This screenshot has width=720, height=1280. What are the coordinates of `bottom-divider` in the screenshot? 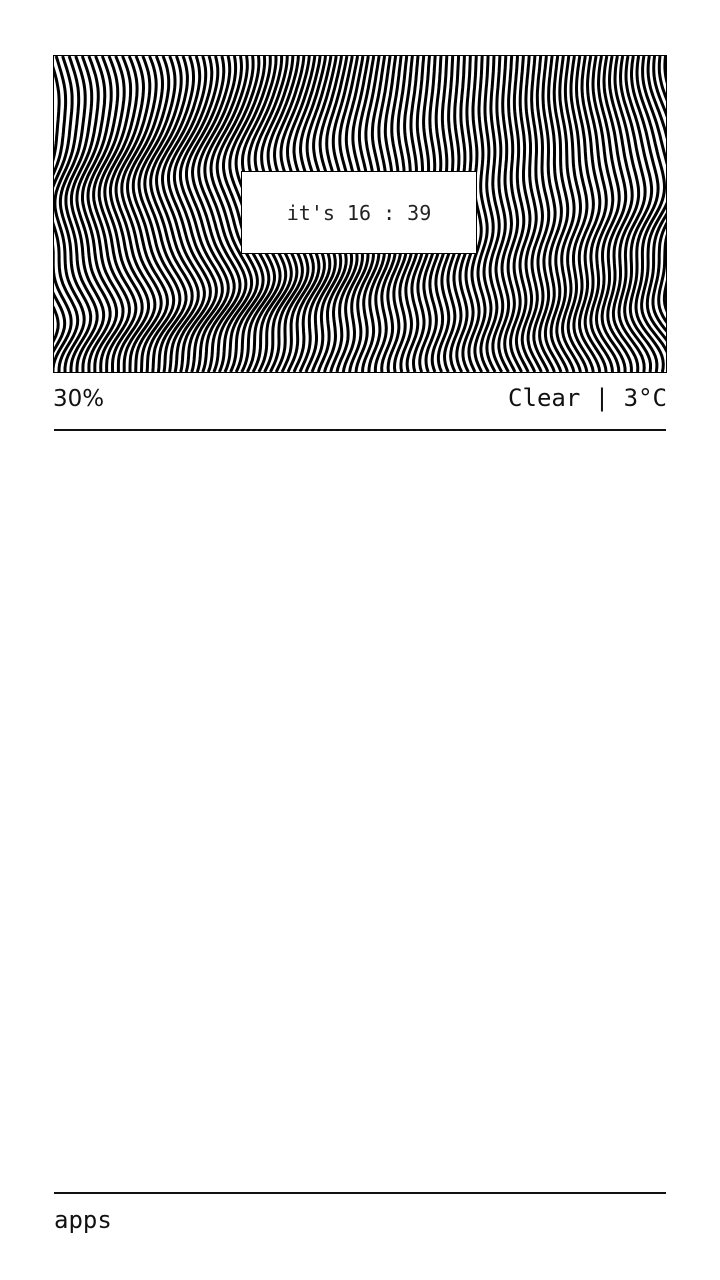 It's located at (360, 1193).